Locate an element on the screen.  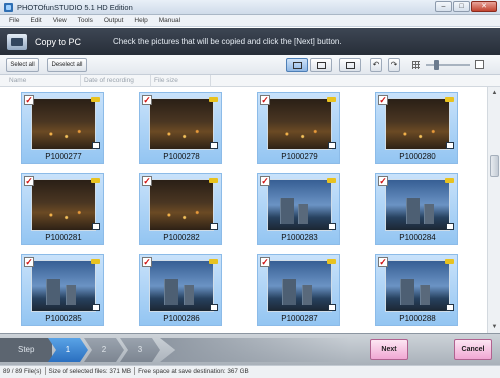
thumbnail-item: ✓ P1000285 is located at coordinates (62, 290).